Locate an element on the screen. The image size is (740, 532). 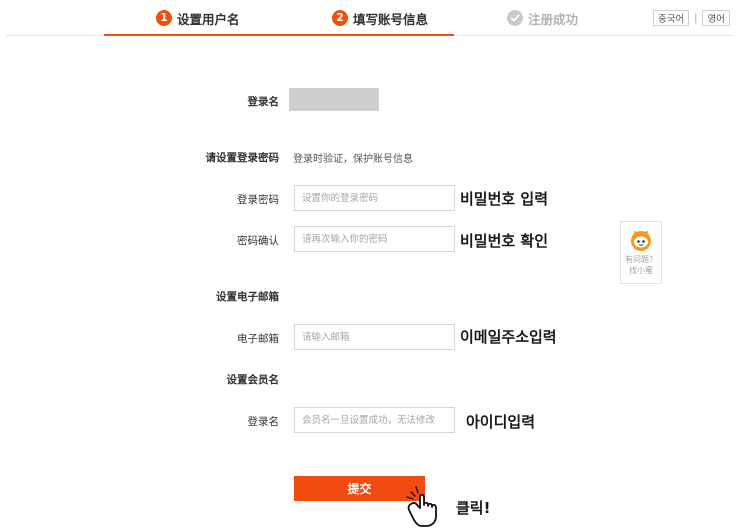
language-chinese-button: 중국어 is located at coordinates (671, 18).